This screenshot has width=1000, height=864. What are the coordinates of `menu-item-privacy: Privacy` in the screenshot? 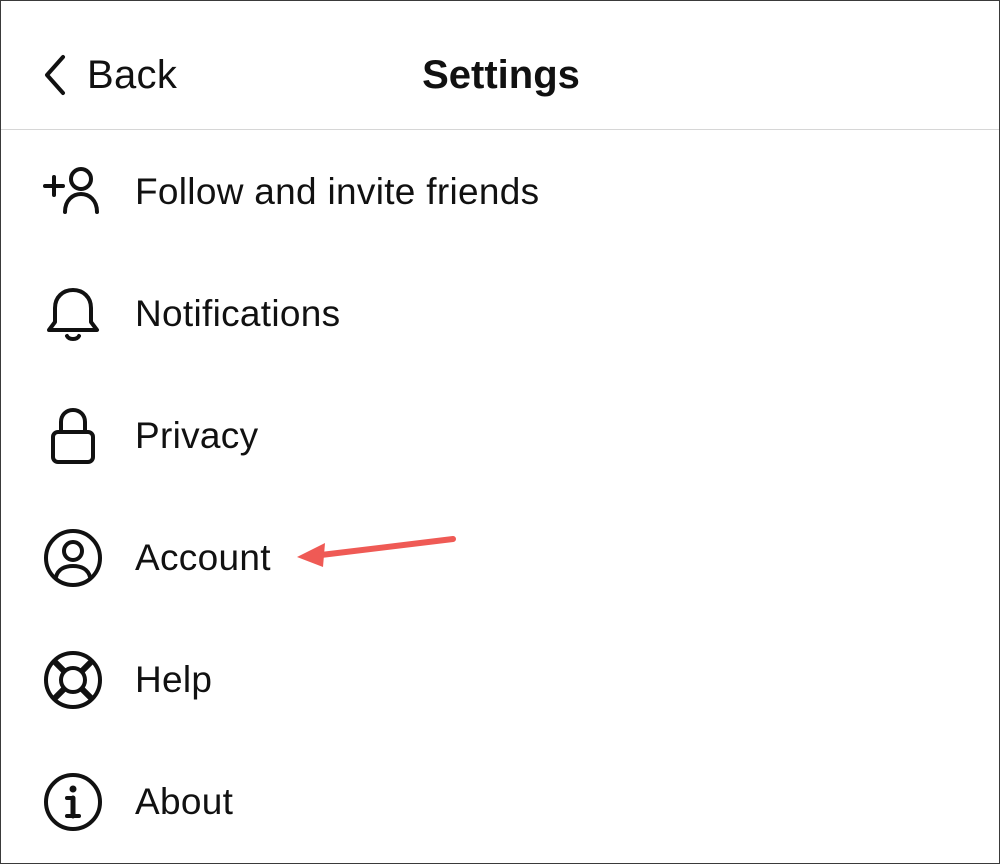 It's located at (500, 436).